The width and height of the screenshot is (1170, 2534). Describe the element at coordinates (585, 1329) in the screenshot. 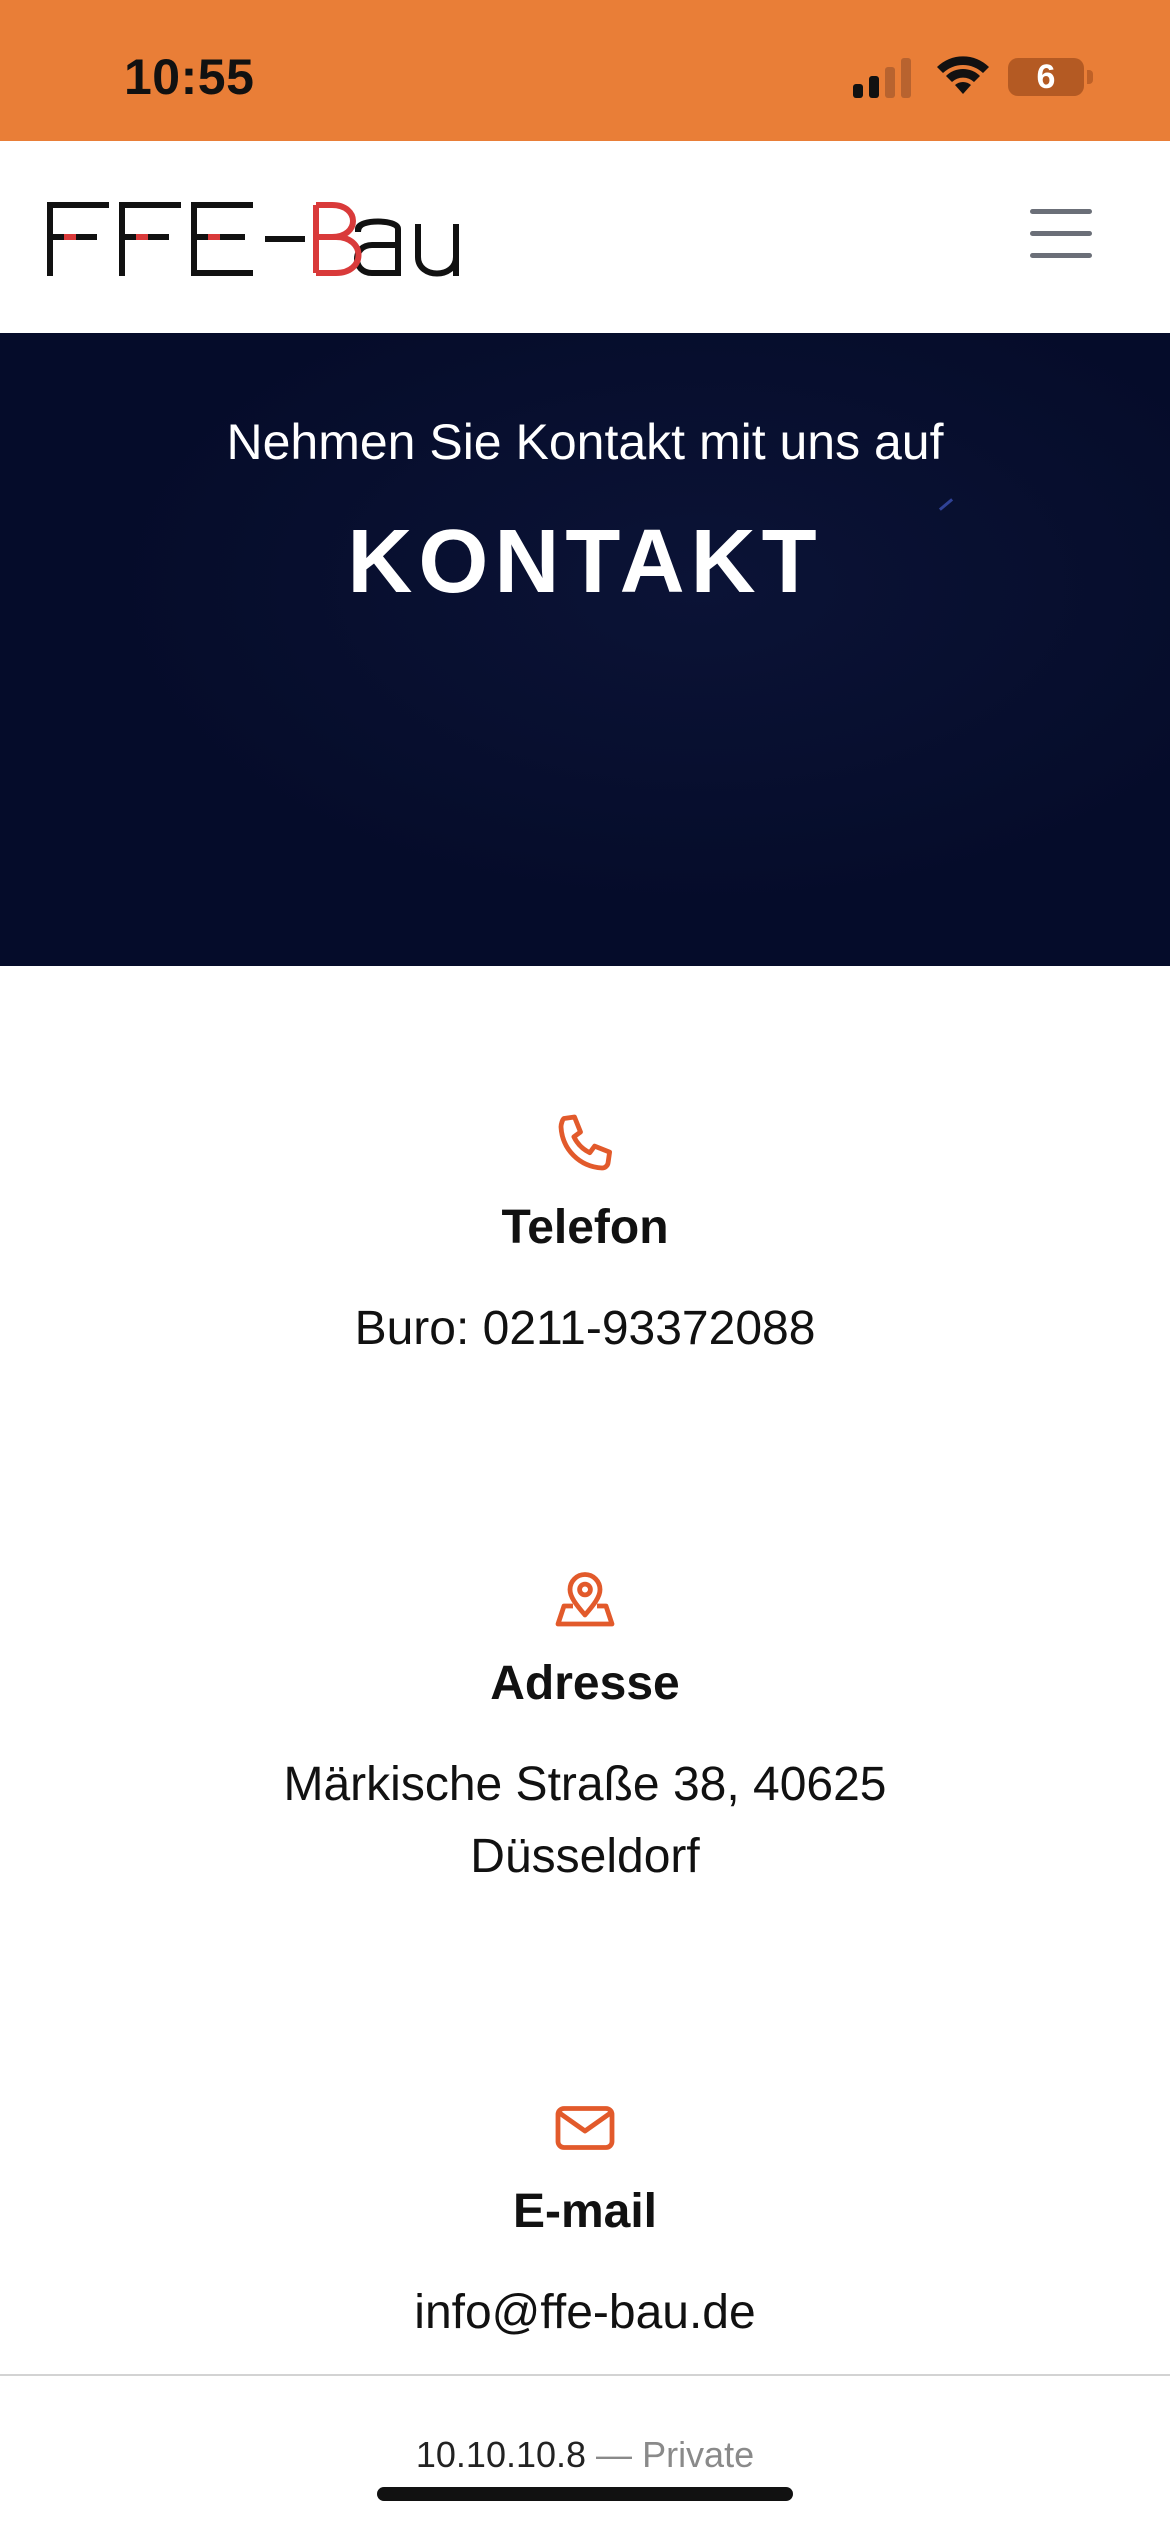

I see `phone-number-link: Buro: 0211-93372088` at that location.